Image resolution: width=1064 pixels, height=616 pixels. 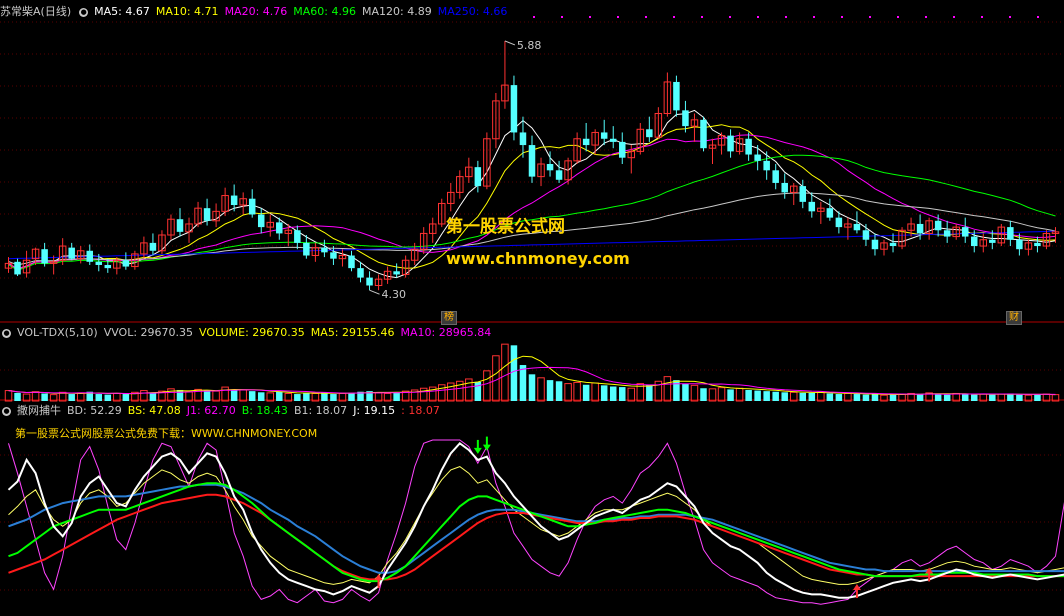 What do you see at coordinates (166, 433) in the screenshot?
I see `indicator-note: 第一股票公式网股票公式免费下载：WWW.CHNMONEY.COM` at bounding box center [166, 433].